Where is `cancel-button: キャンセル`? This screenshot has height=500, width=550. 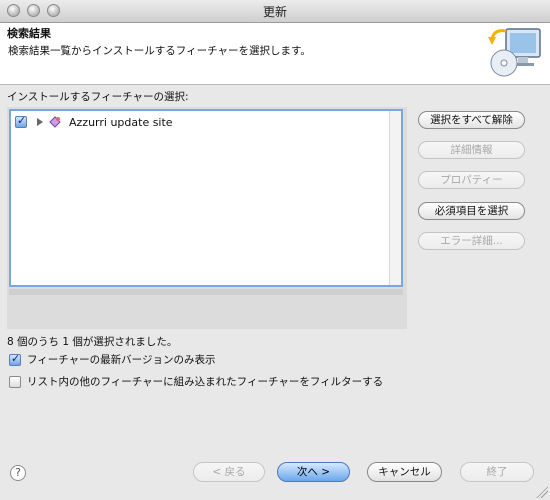
cancel-button: キャンセル is located at coordinates (404, 472).